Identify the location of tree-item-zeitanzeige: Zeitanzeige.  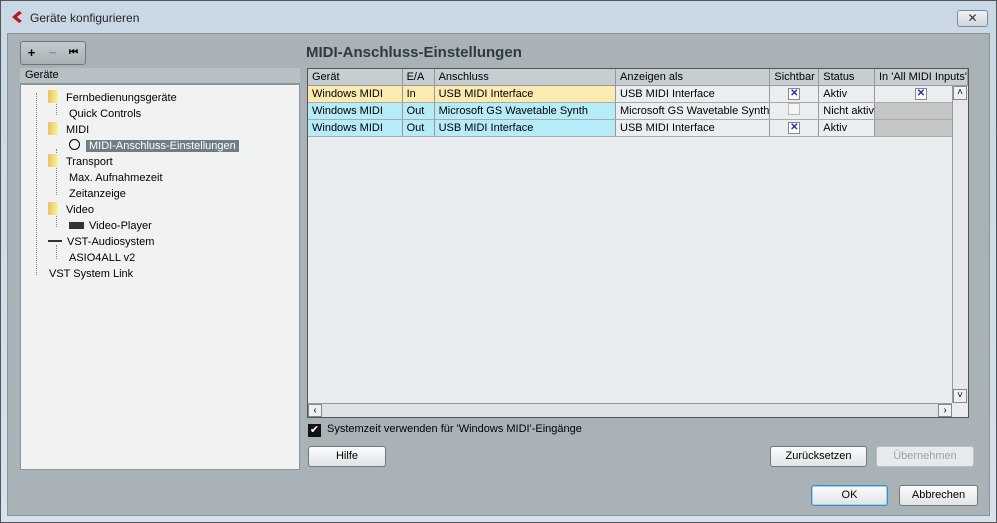
(97, 194).